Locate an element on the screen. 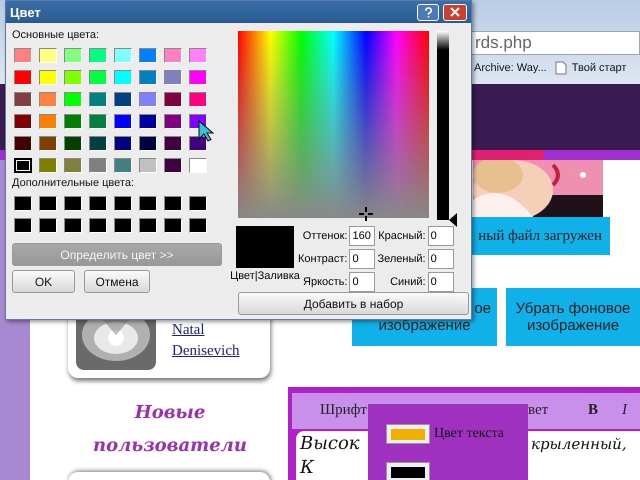 This screenshot has width=640, height=480. editor-text: Высок is located at coordinates (330, 443).